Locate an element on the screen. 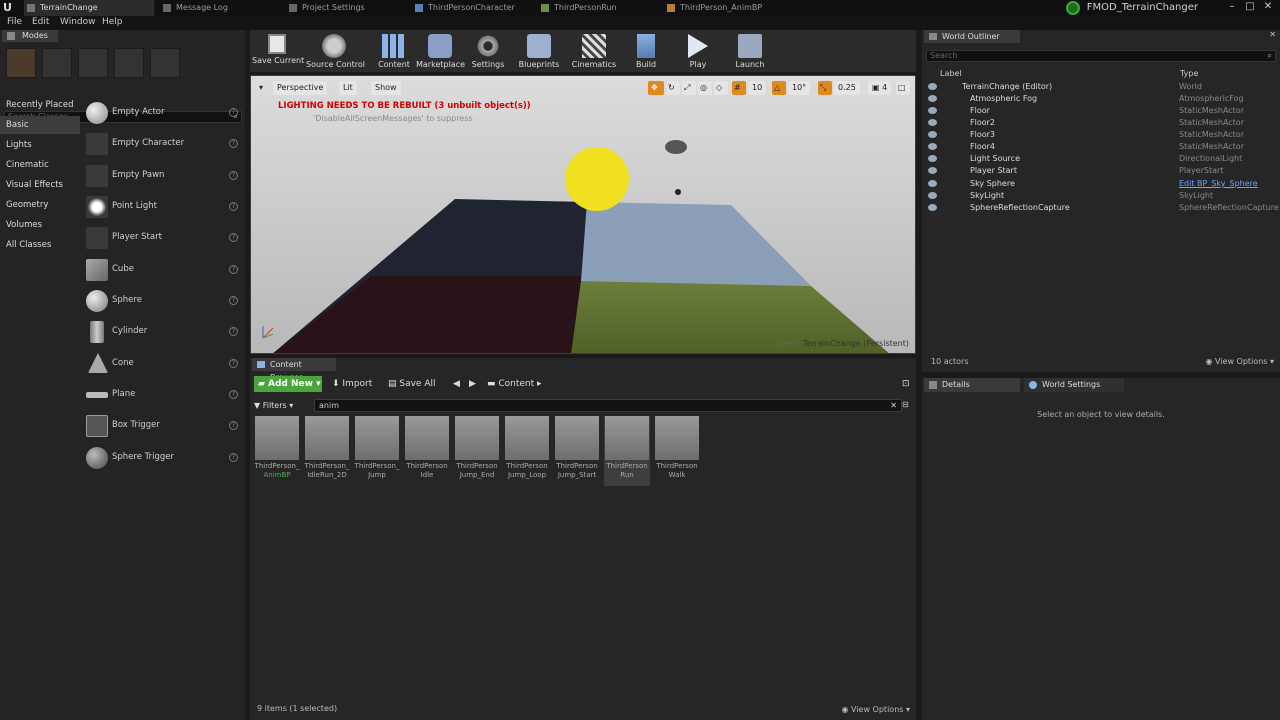 This screenshot has width=1280, height=720. tab-project-settings: Project Settings is located at coordinates (346, 8).